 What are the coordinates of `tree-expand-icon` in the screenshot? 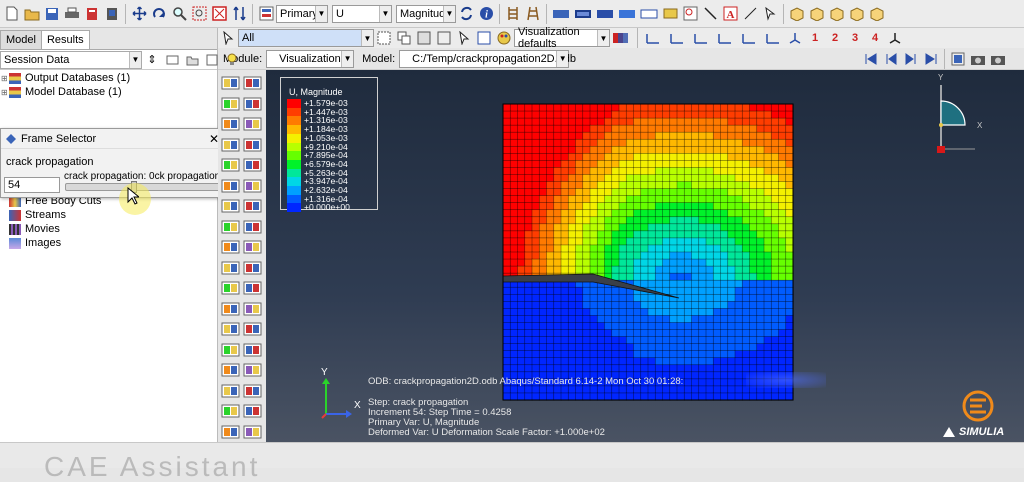 It's located at (212, 60).